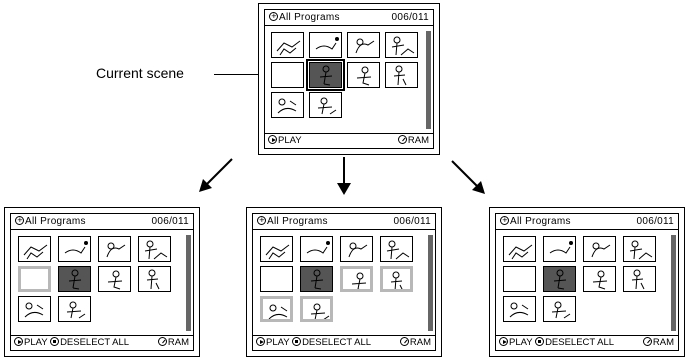 This screenshot has width=688, height=359. What do you see at coordinates (344, 176) in the screenshot?
I see `arrow-down-icon` at bounding box center [344, 176].